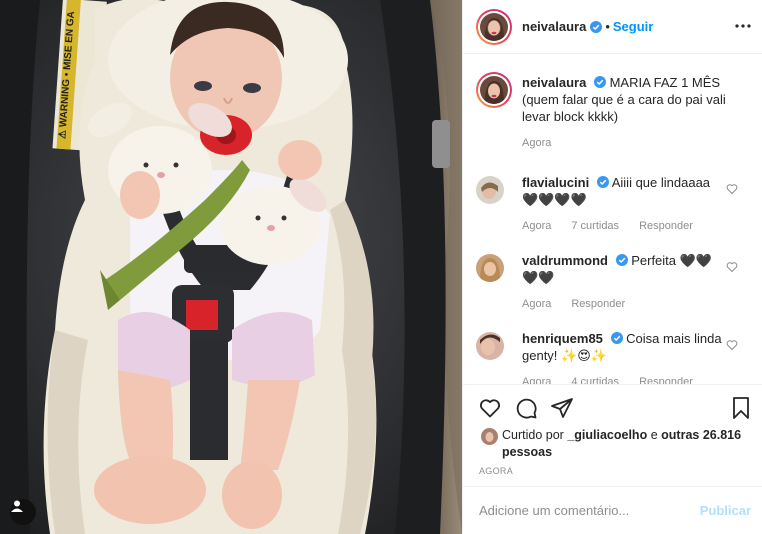 This screenshot has height=534, width=762. Describe the element at coordinates (725, 510) in the screenshot. I see `publish-button: Publicar` at that location.